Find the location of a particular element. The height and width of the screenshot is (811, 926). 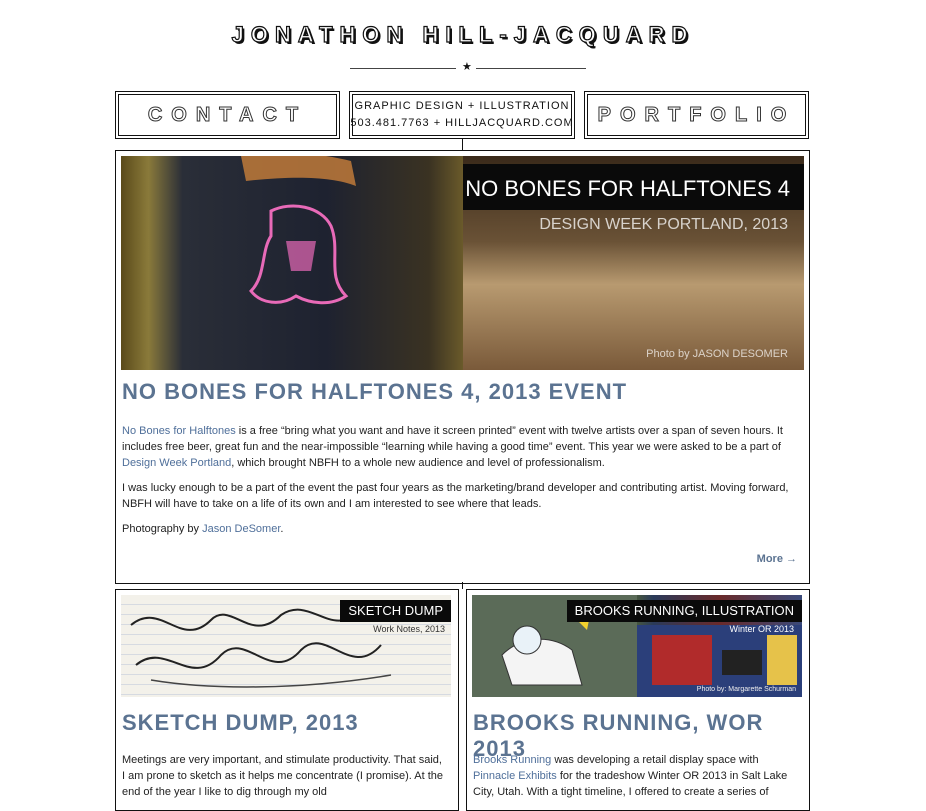

hero-banner: NO BONES FOR HALFTONES 4 is located at coordinates (633, 187).